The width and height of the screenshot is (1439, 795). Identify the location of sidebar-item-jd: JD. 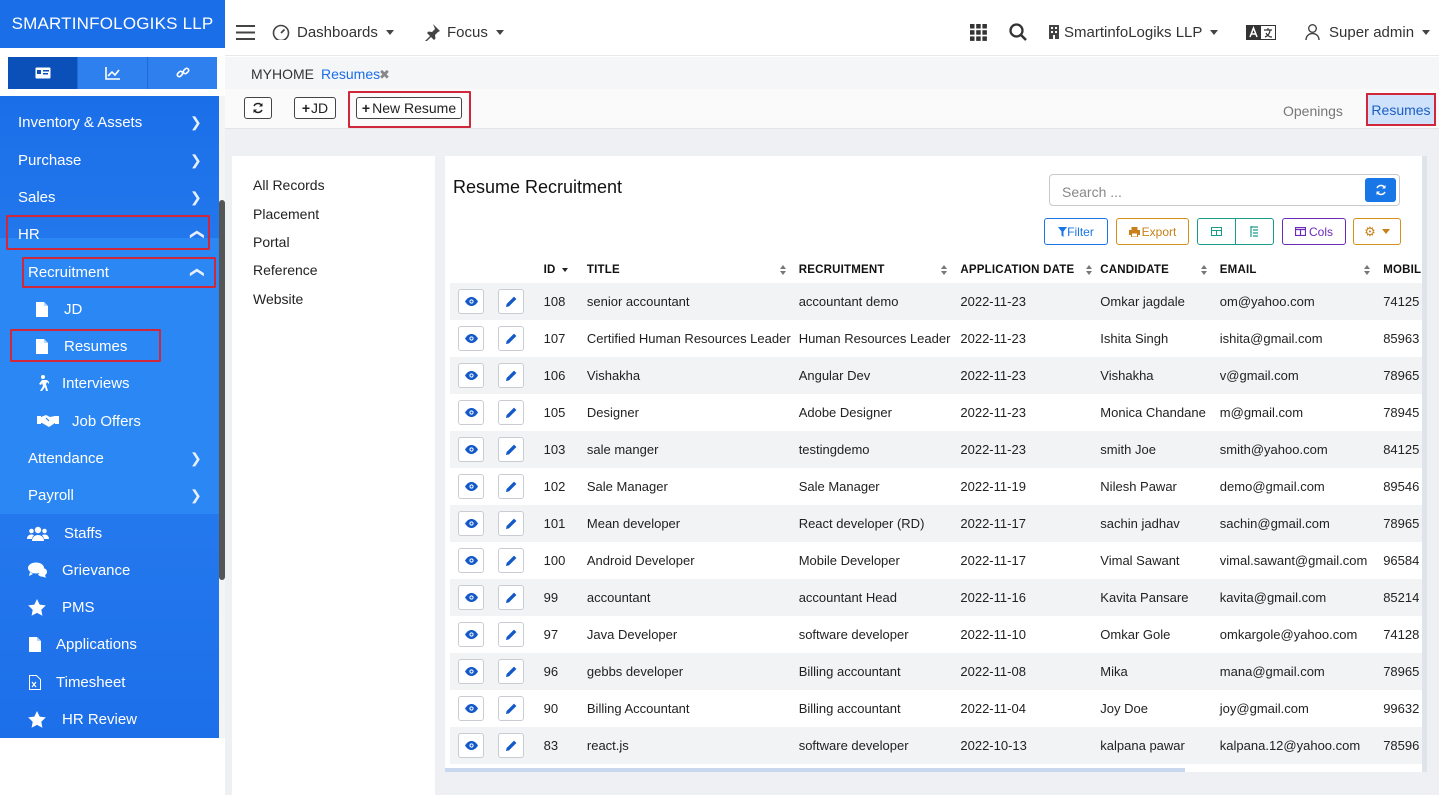
(109, 309).